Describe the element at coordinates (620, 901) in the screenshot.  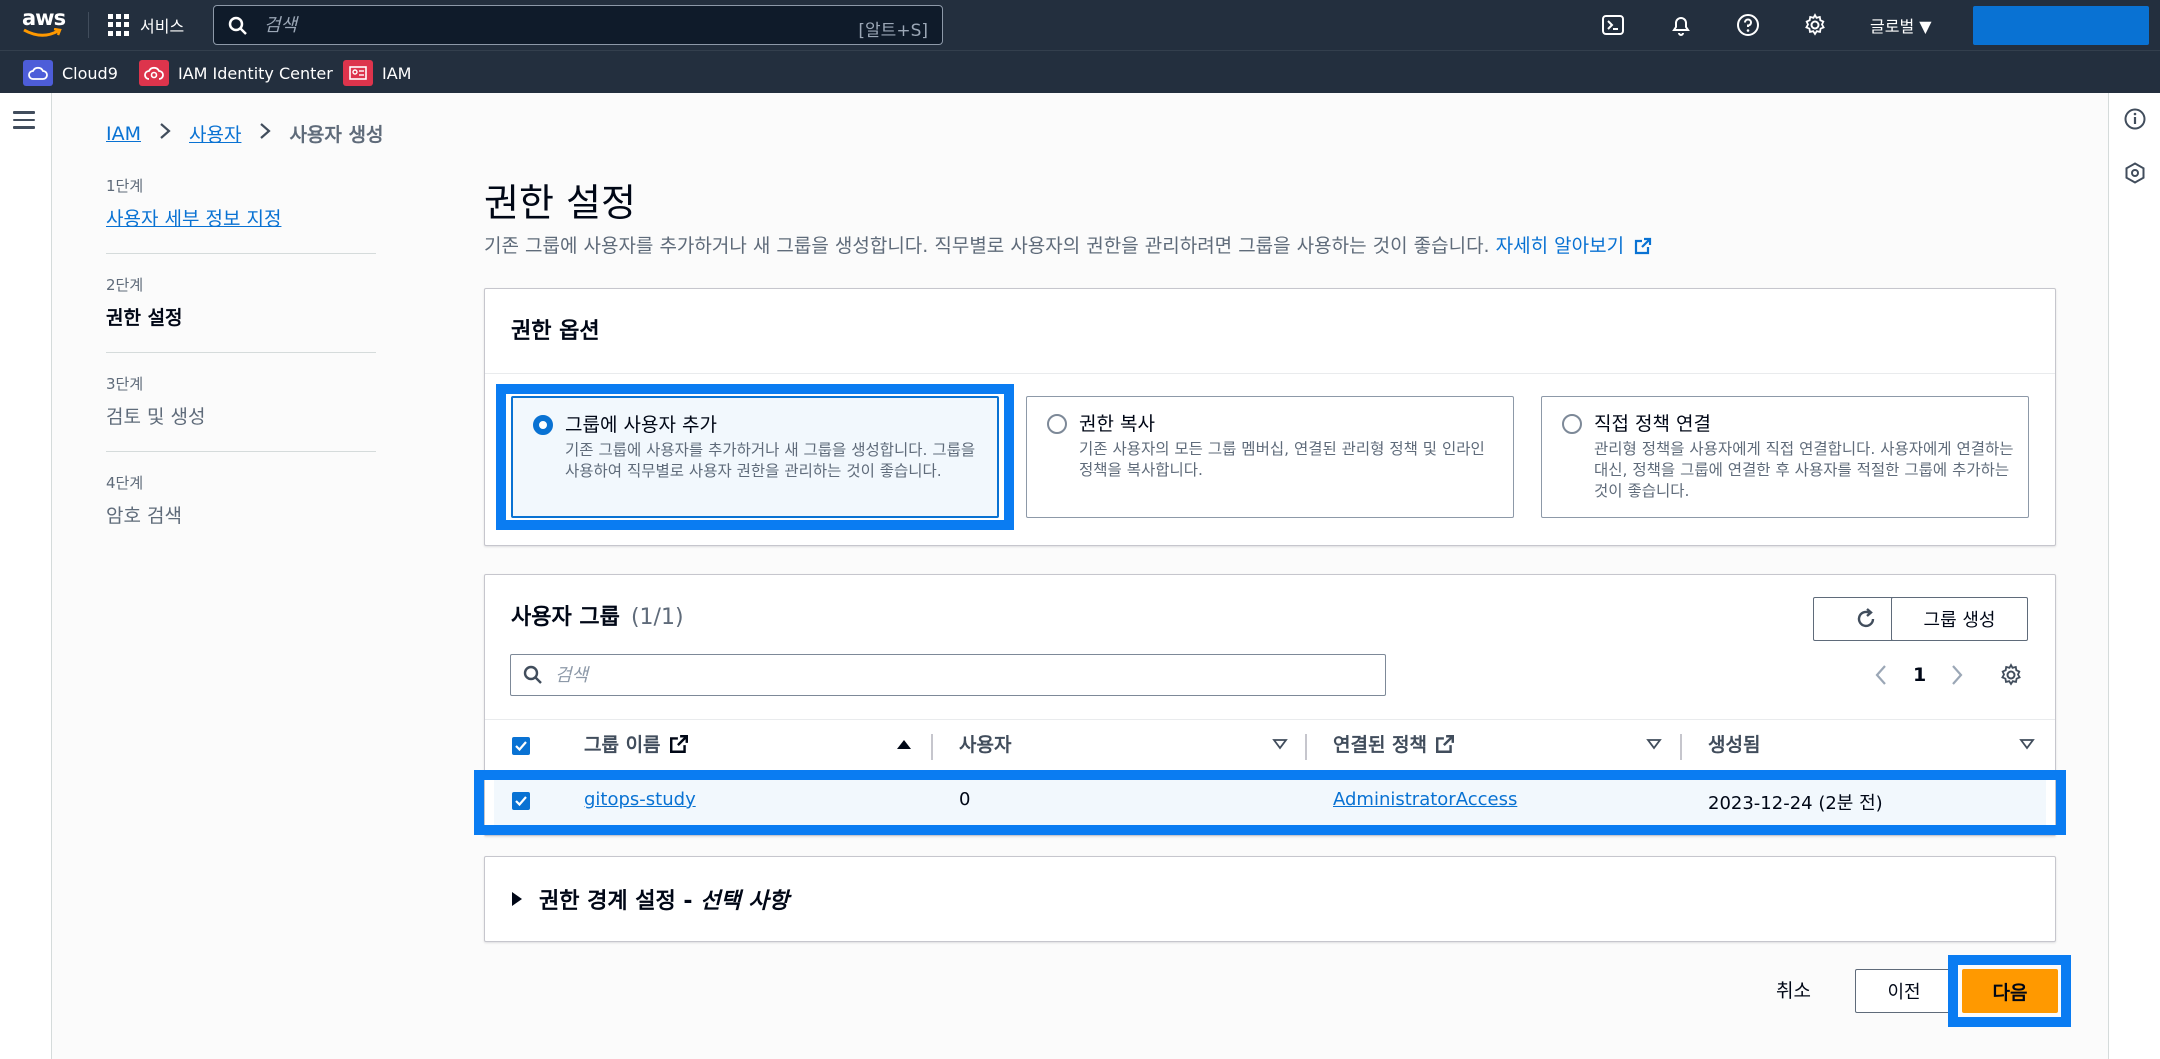
I see `boundary-title-text: 권한 경계 설정 -` at that location.